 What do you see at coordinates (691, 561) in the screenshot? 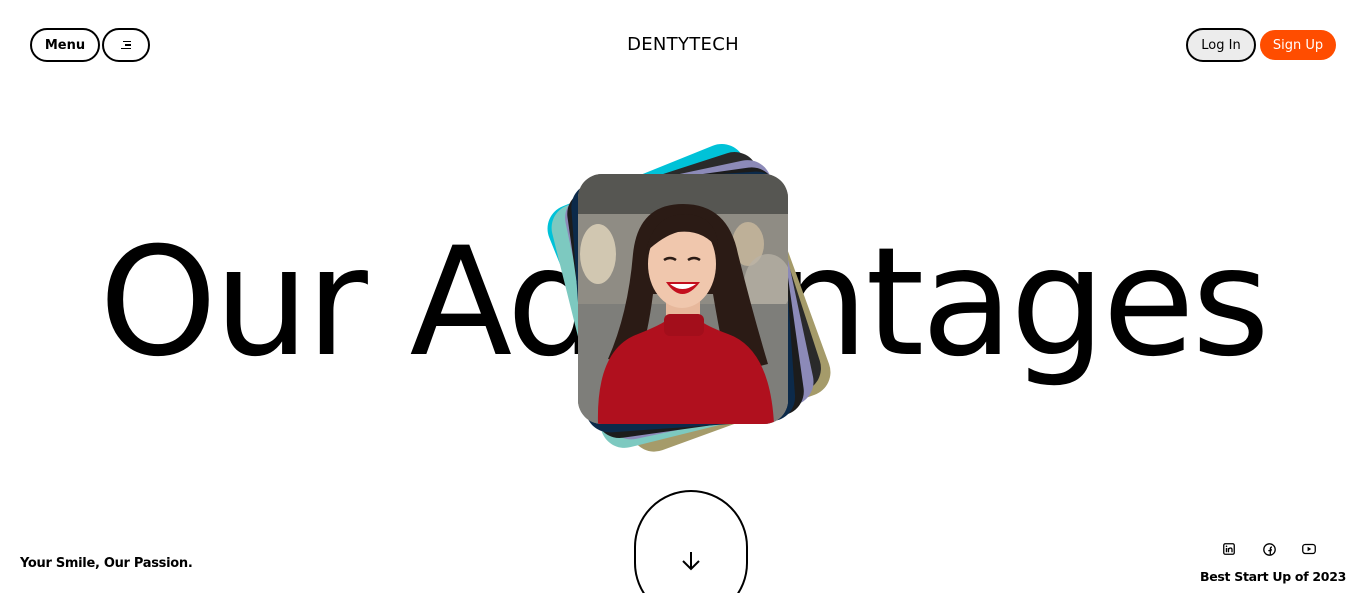
I see `arrow-down-icon` at bounding box center [691, 561].